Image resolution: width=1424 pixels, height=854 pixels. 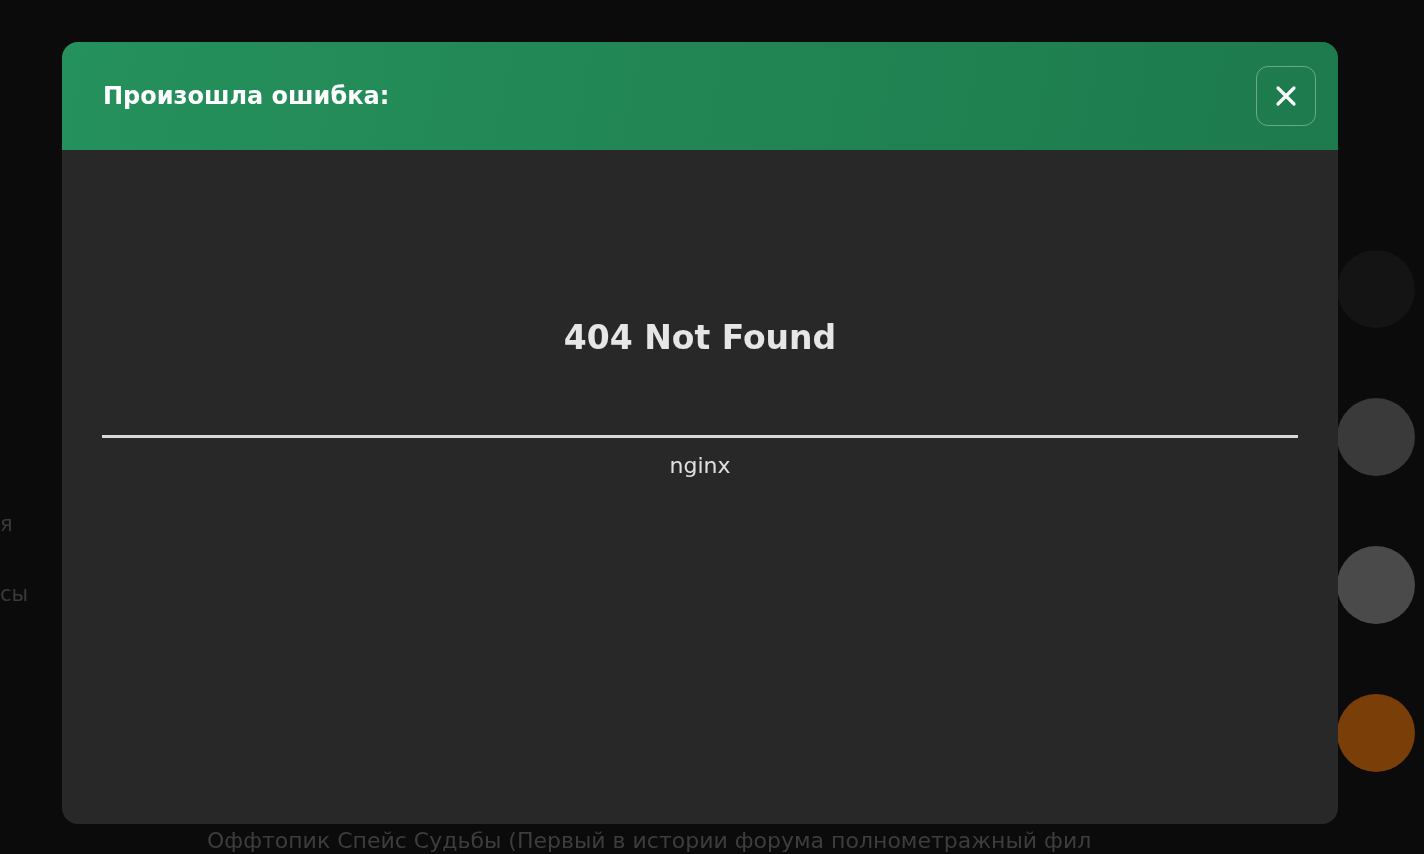 I want to click on close-icon, so click(x=1286, y=96).